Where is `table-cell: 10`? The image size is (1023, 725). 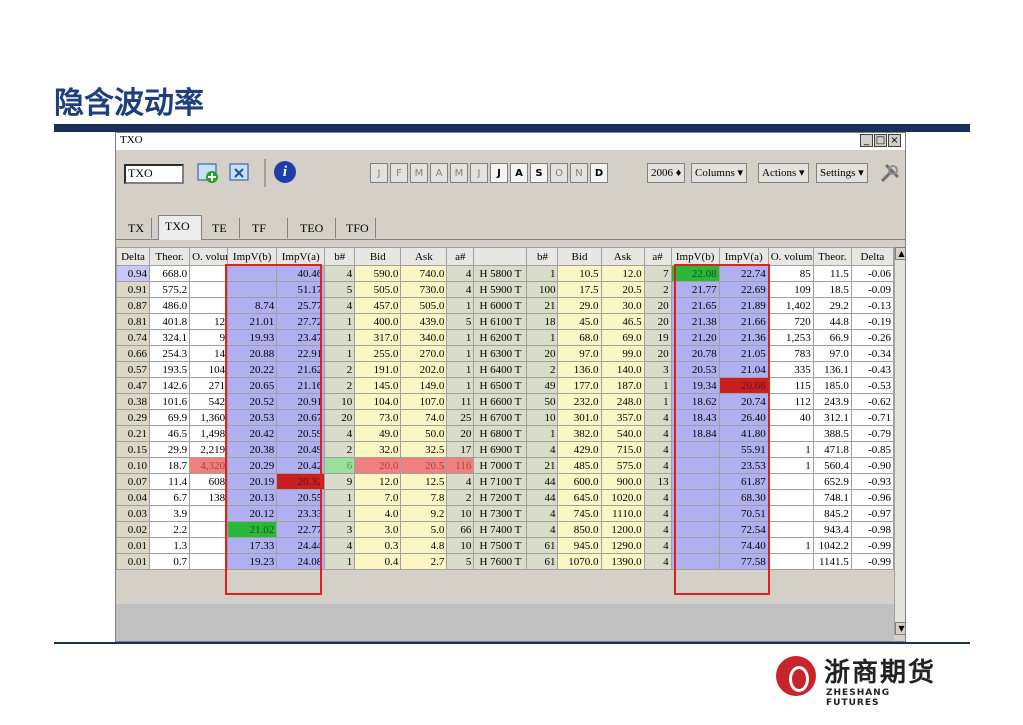
table-cell: 10 is located at coordinates (340, 401).